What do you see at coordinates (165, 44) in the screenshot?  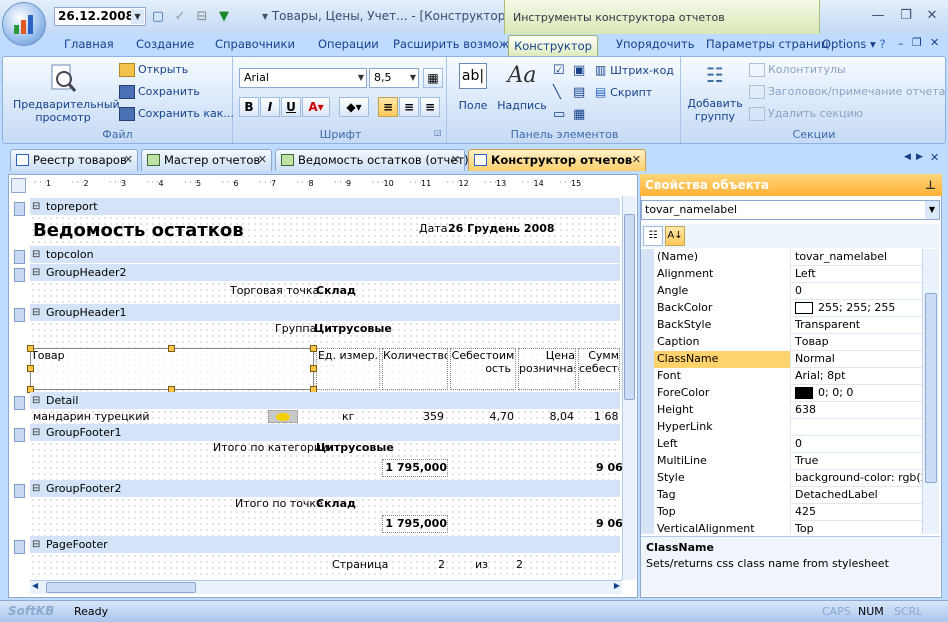 I see `tab-create: Создание` at bounding box center [165, 44].